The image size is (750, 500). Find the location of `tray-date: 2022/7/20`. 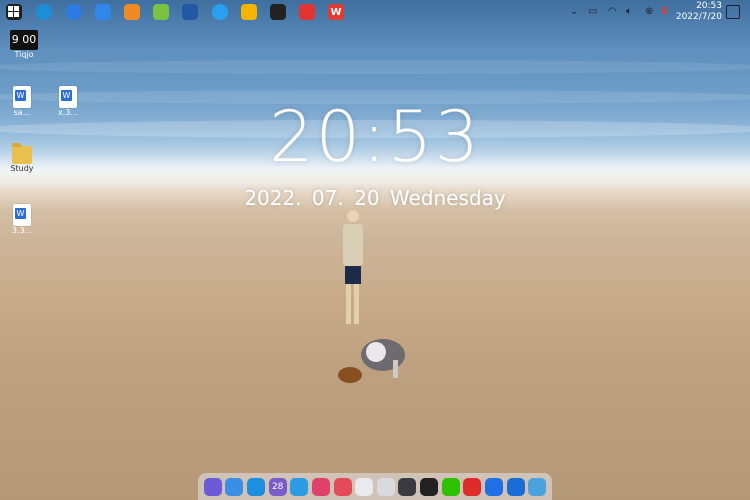

tray-date: 2022/7/20 is located at coordinates (698, 17).